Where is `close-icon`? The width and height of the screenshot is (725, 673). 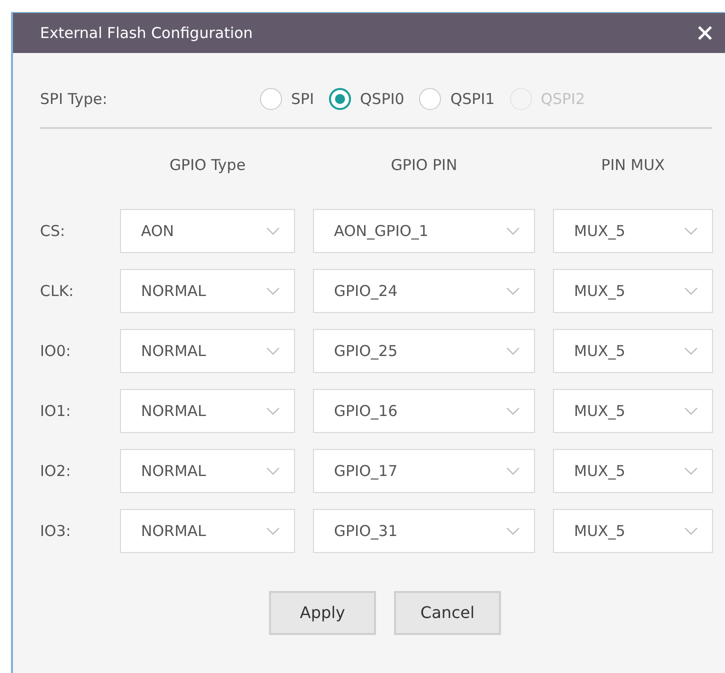
close-icon is located at coordinates (705, 33).